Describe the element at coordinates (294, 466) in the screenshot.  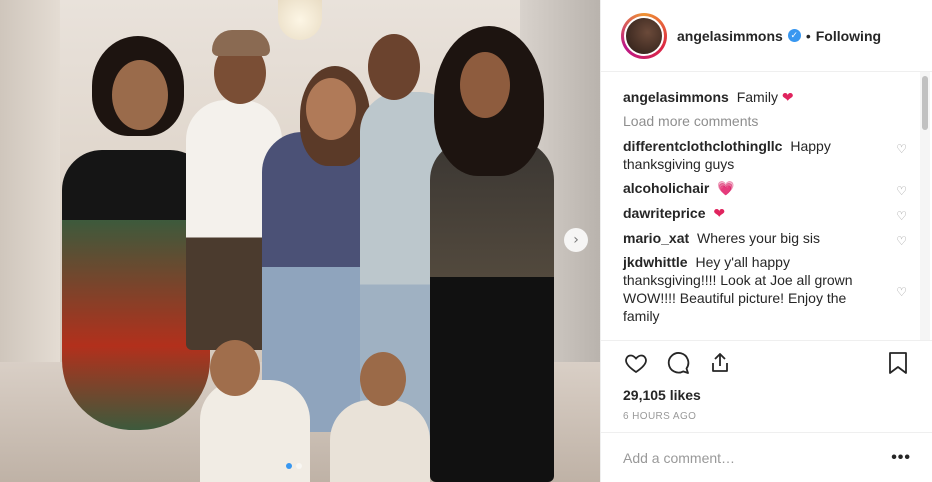
I see `carousel-dots` at that location.